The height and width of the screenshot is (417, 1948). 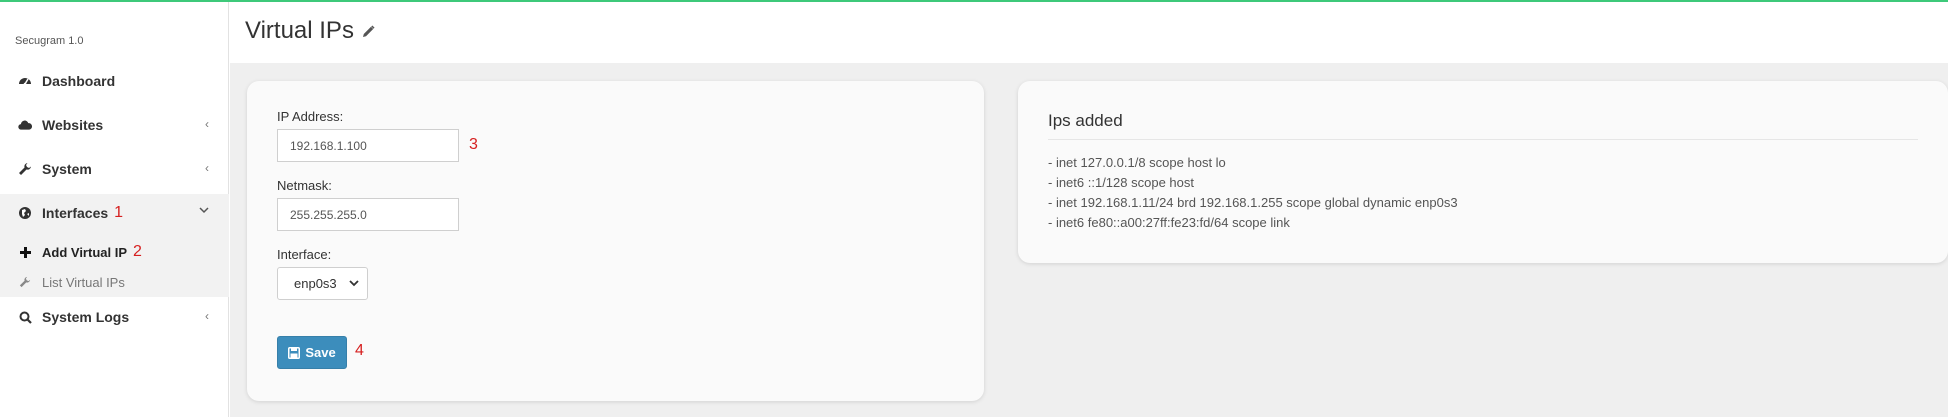 I want to click on sidebar-subitem-label: Add Virtual IP, so click(x=84, y=252).